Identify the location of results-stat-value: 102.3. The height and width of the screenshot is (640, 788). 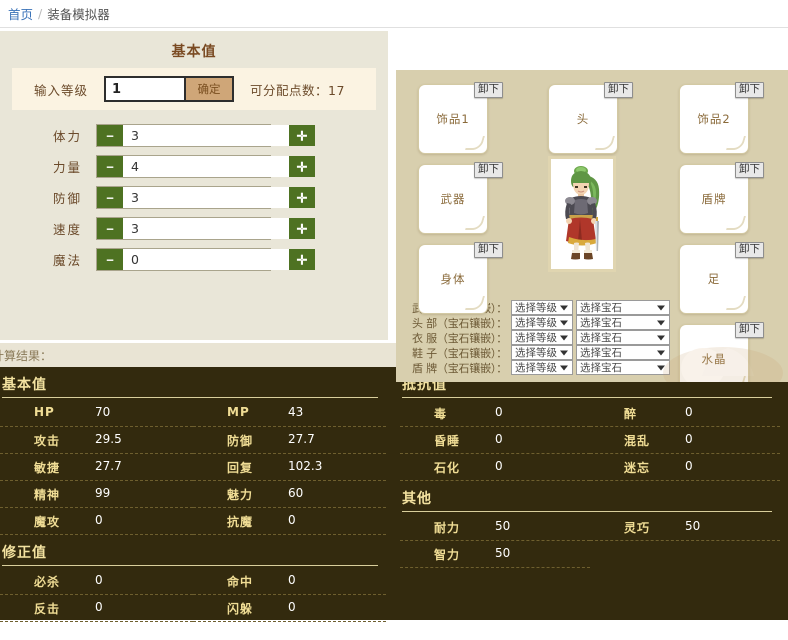
(305, 466).